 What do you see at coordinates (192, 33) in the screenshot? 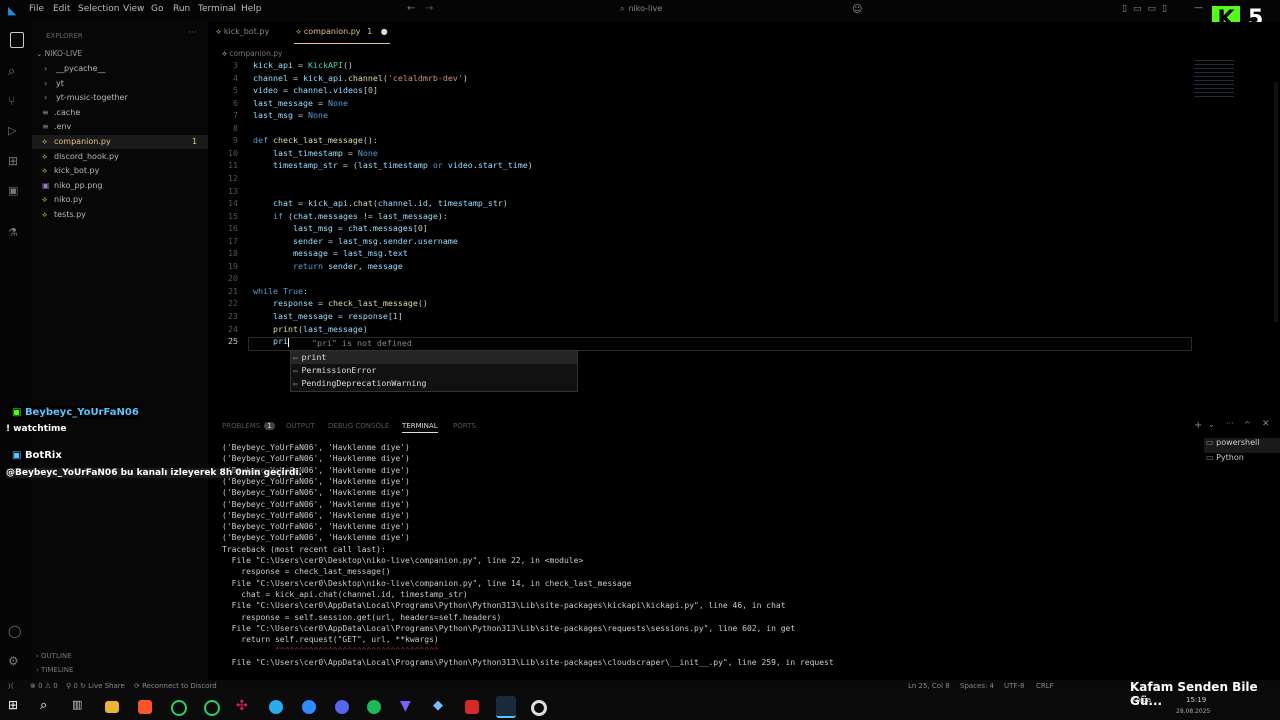
I see `more-actions-icon: ···` at bounding box center [192, 33].